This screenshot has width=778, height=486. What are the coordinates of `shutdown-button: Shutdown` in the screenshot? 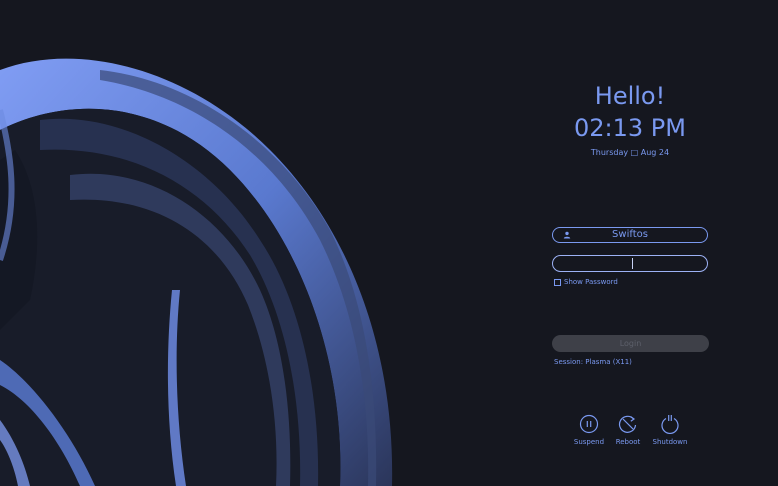 It's located at (670, 430).